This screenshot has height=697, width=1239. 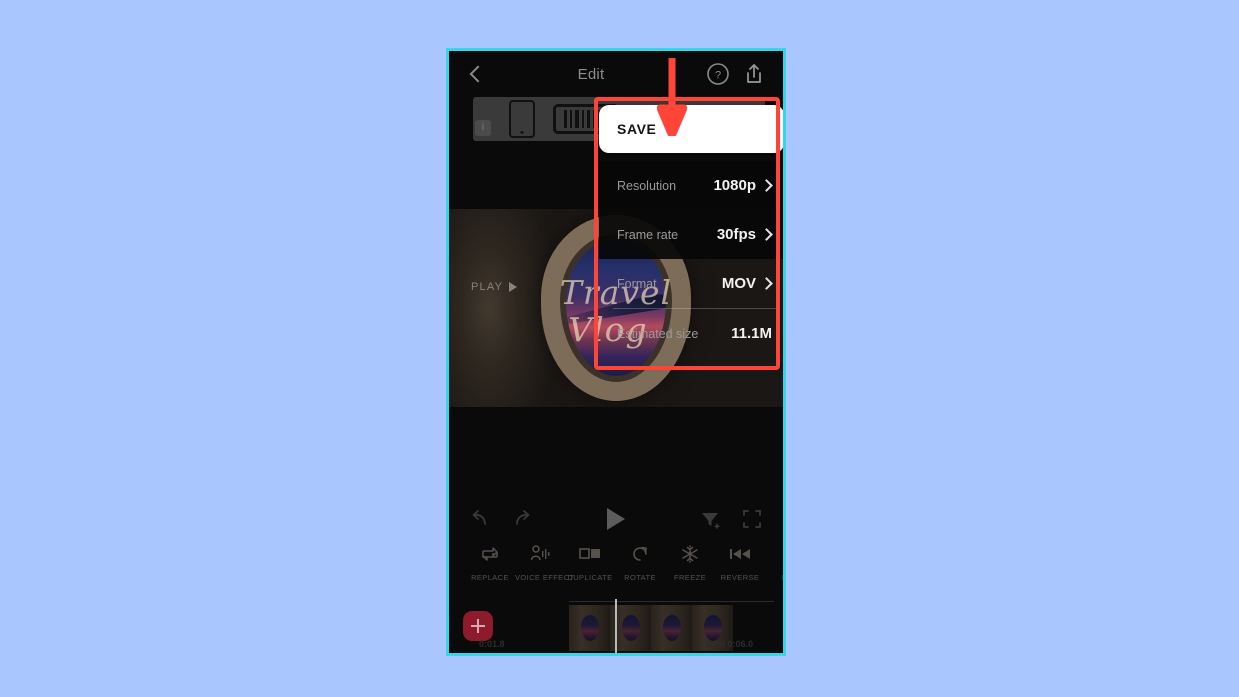 I want to click on play-hint: PLAY, so click(x=494, y=287).